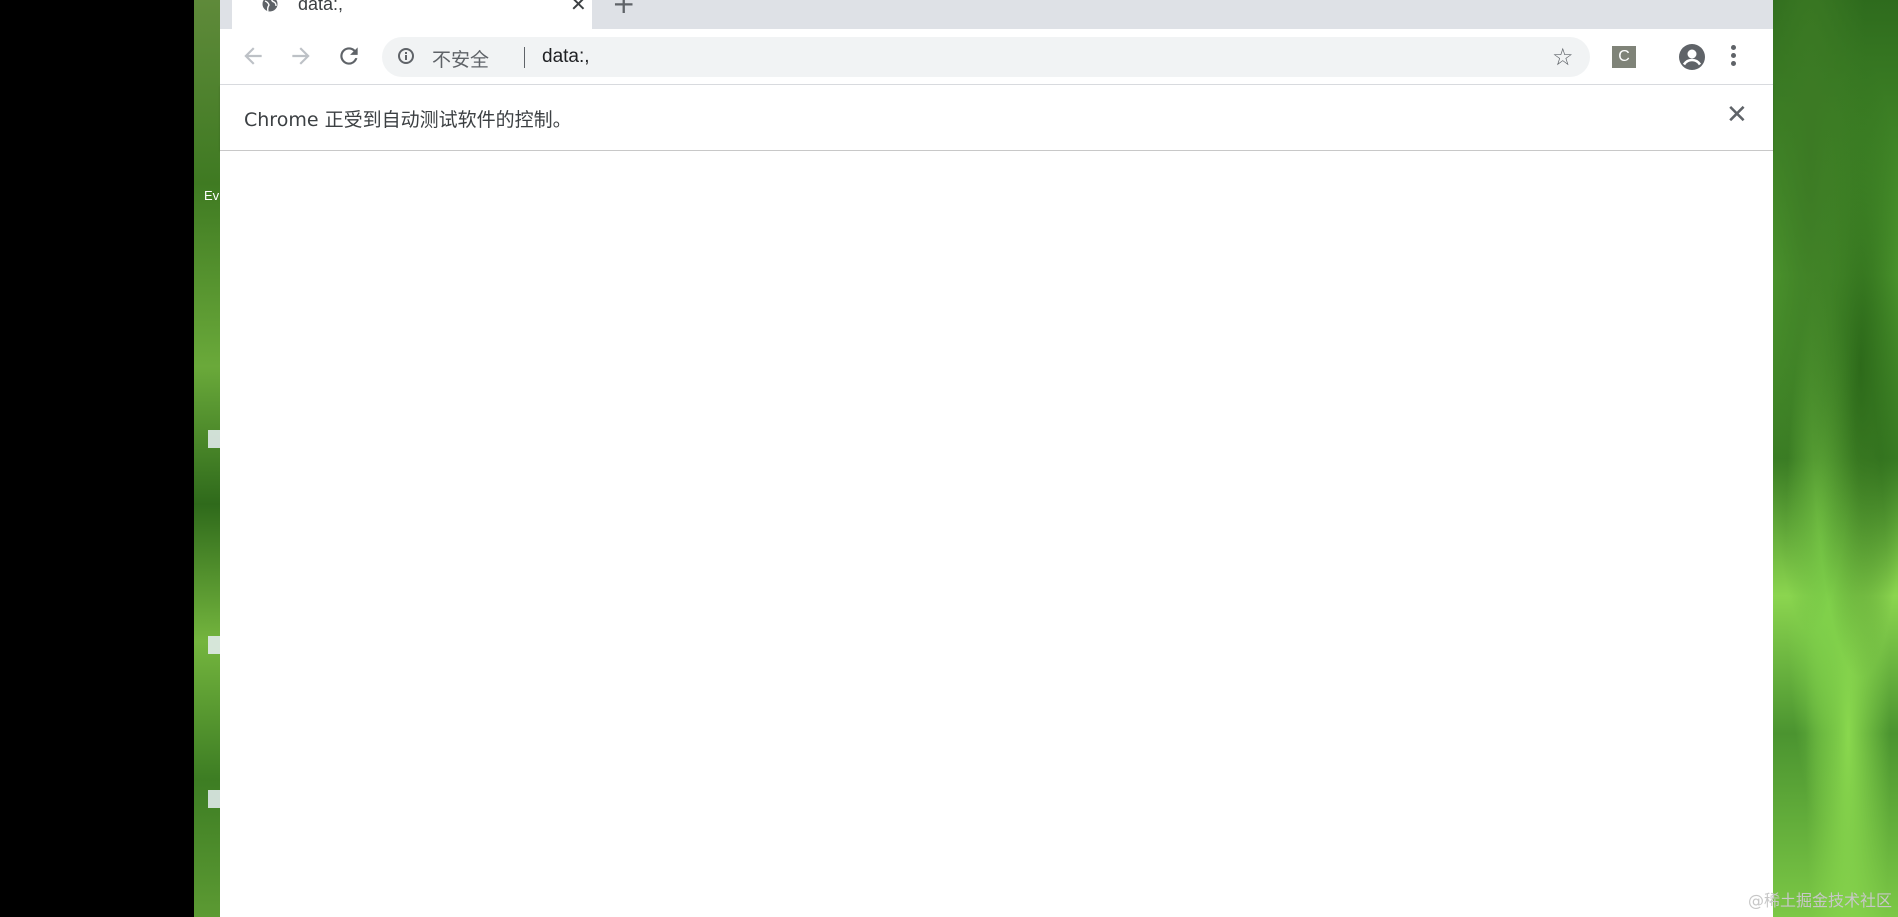 This screenshot has height=917, width=1898. Describe the element at coordinates (406, 56) in the screenshot. I see `info-icon` at that location.